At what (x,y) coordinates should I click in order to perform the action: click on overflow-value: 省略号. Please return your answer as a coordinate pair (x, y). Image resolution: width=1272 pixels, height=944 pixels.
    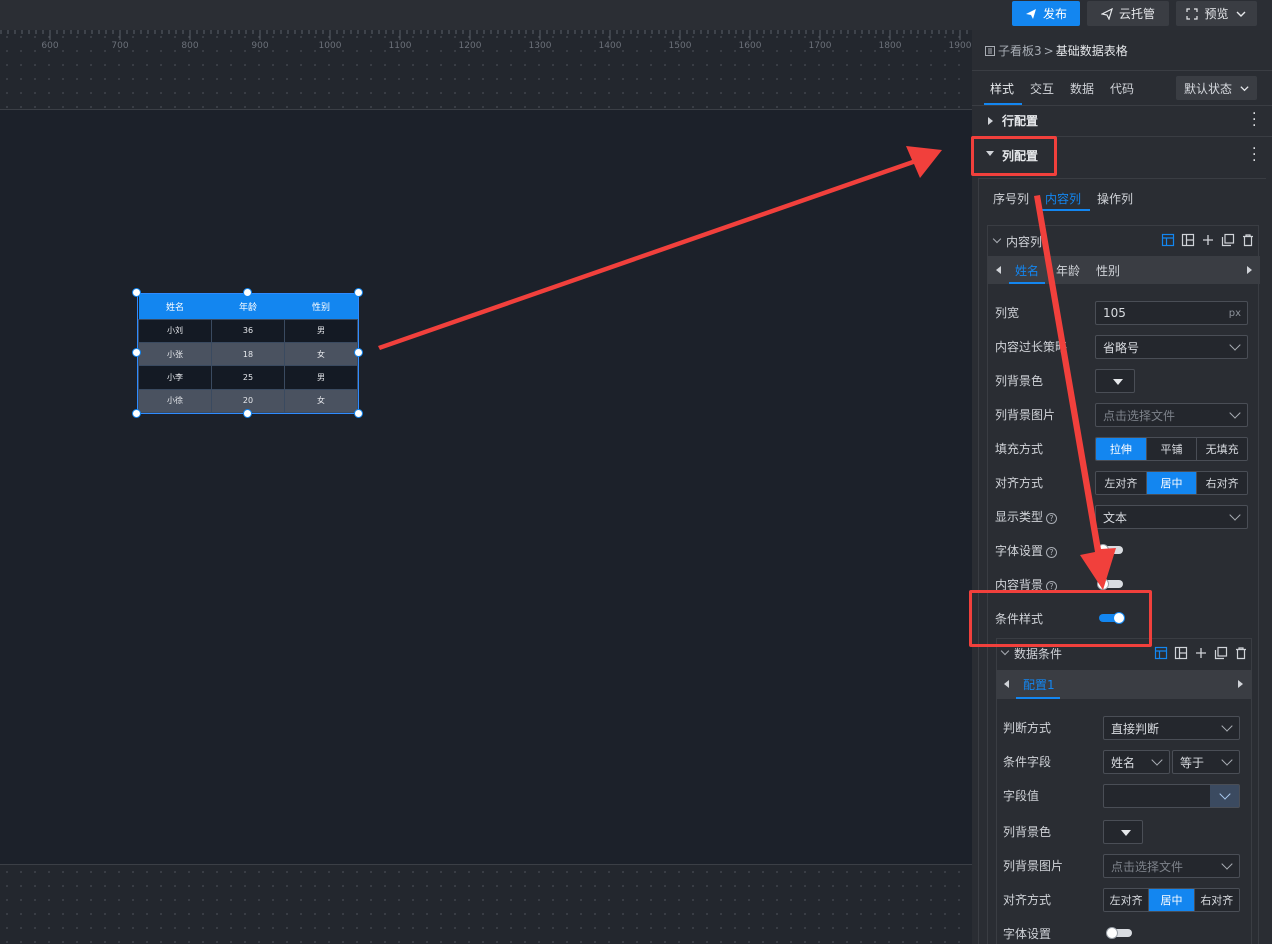
    Looking at the image, I should click on (1121, 347).